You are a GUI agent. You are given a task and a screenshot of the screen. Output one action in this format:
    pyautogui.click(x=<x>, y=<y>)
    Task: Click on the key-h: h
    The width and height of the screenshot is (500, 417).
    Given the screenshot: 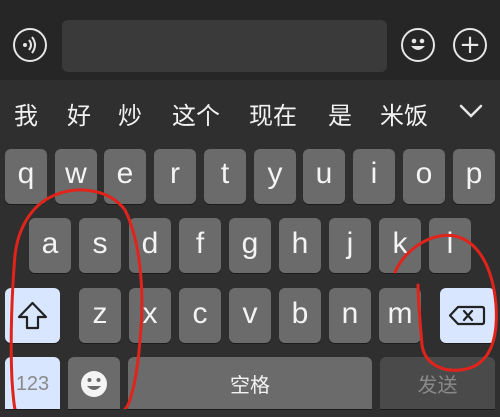 What is the action you would take?
    pyautogui.click(x=300, y=245)
    